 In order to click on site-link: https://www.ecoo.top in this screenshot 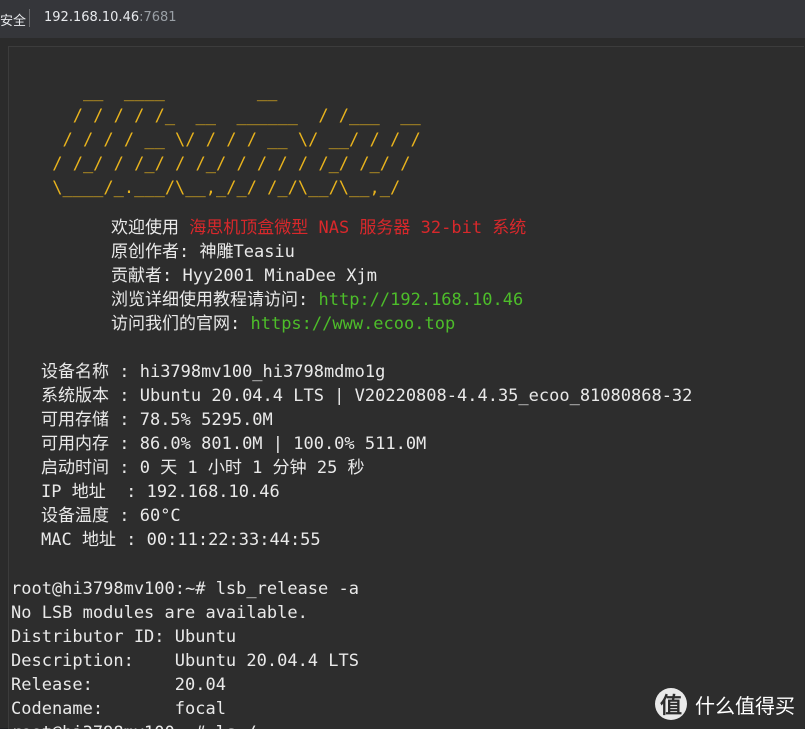, I will do `click(352, 324)`.